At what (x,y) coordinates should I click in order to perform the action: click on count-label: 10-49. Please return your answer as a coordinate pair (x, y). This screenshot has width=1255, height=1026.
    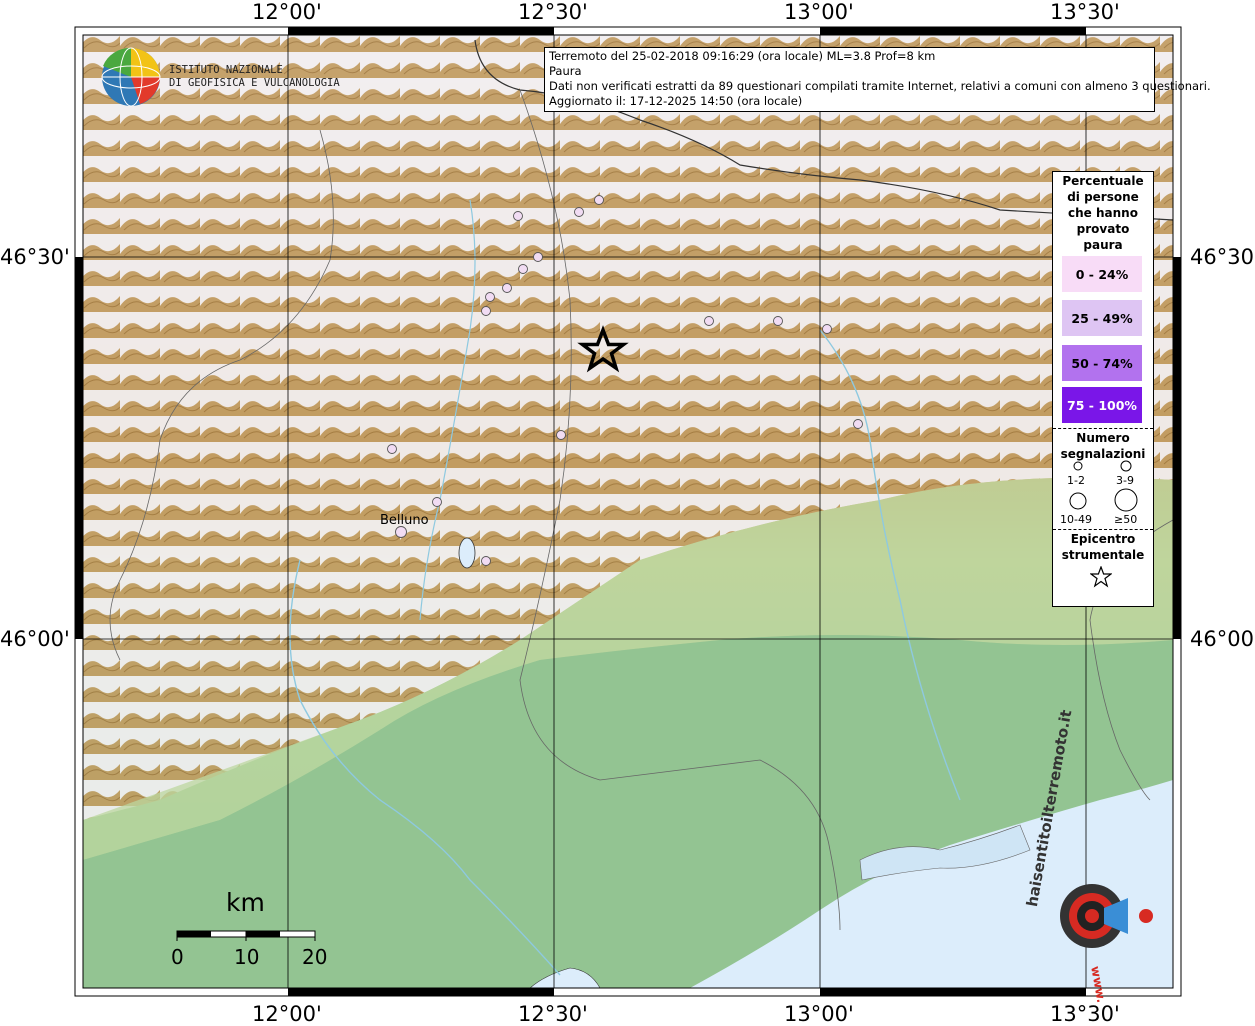
    Looking at the image, I should click on (1076, 519).